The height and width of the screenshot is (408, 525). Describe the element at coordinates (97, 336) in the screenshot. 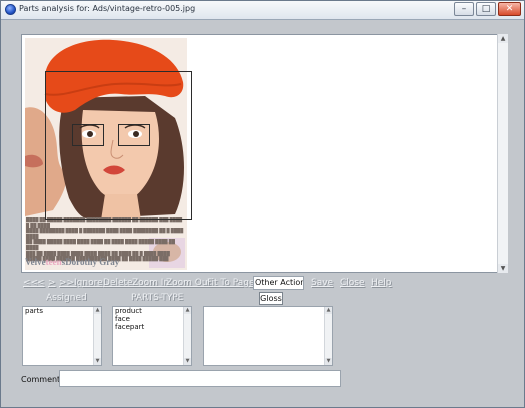

I see `assigned-list-scrollbar: ▲ ▼` at that location.